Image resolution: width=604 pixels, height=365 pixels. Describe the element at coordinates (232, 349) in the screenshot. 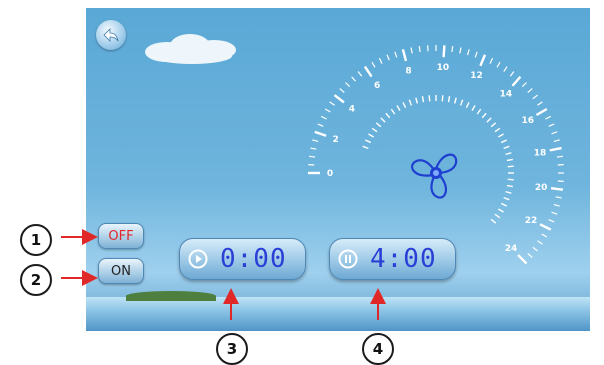

I see `callout-3: 3` at that location.